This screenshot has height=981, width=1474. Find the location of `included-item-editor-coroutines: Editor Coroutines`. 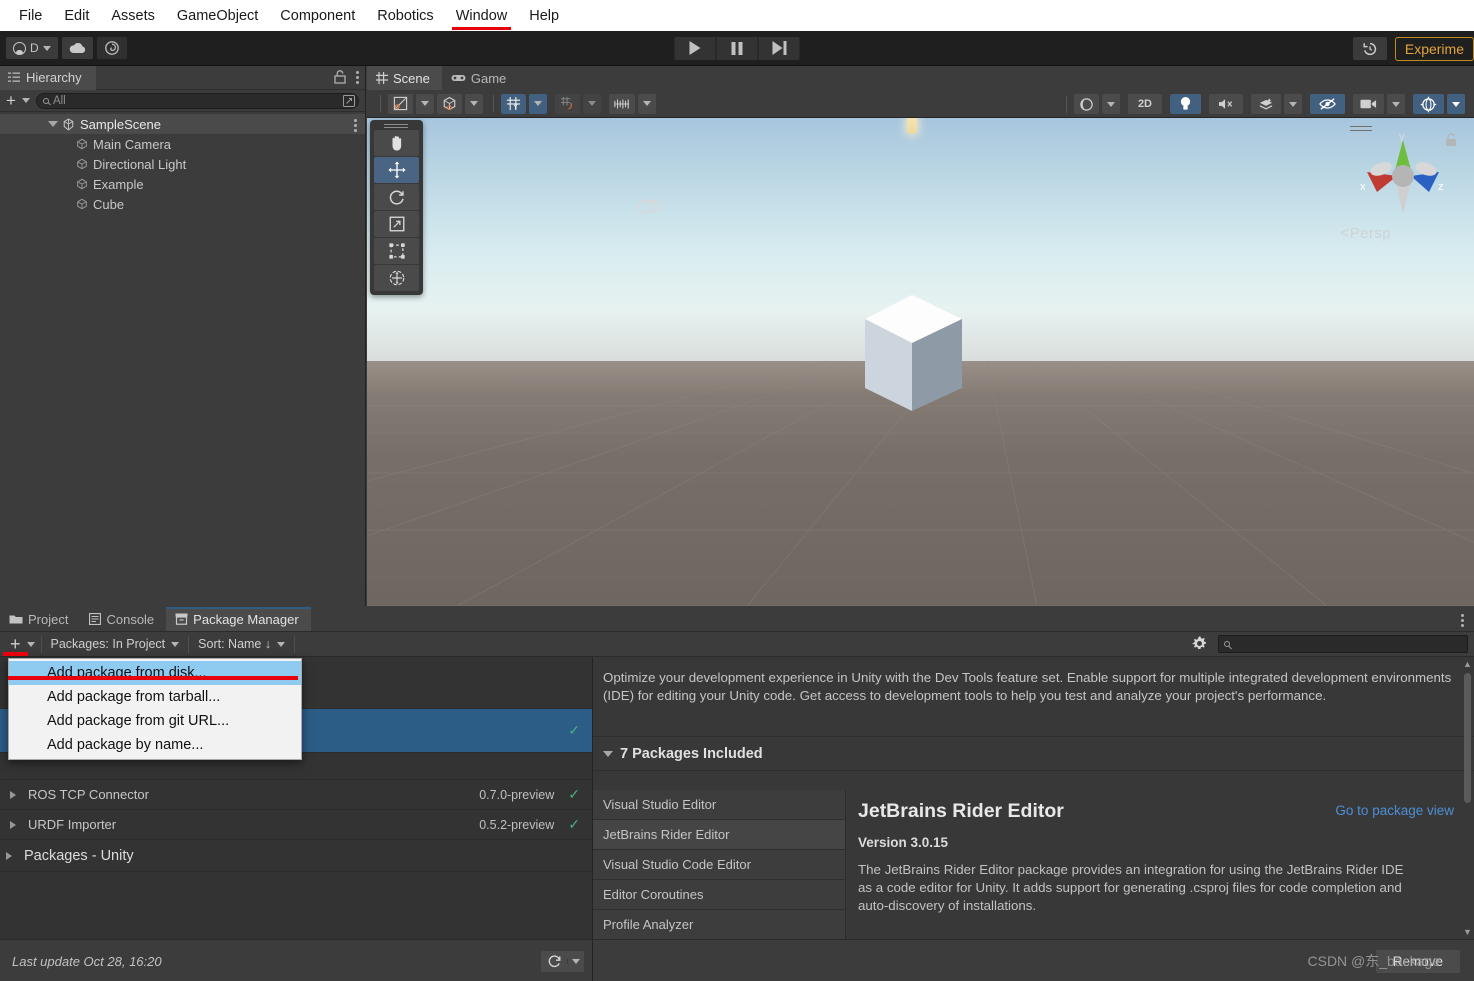

included-item-editor-coroutines: Editor Coroutines is located at coordinates (719, 895).